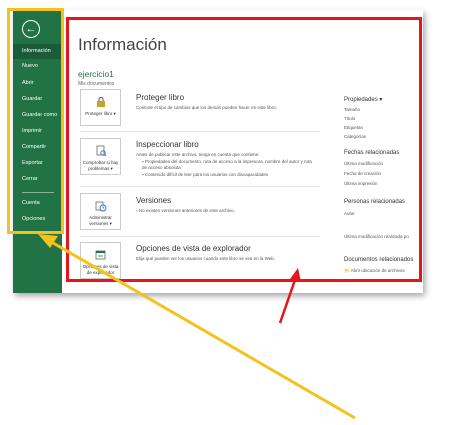 Image resolution: width=461 pixels, height=425 pixels. Describe the element at coordinates (48, 241) in the screenshot. I see `yellow-arrowhead` at that location.